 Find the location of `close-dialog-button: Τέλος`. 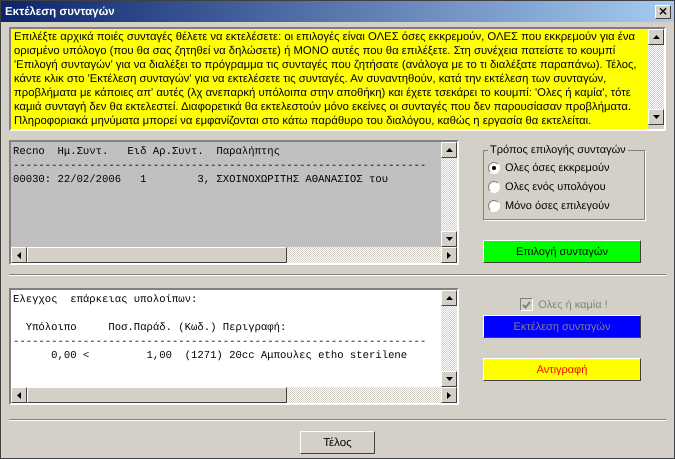

close-dialog-button: Τέλος is located at coordinates (337, 442).